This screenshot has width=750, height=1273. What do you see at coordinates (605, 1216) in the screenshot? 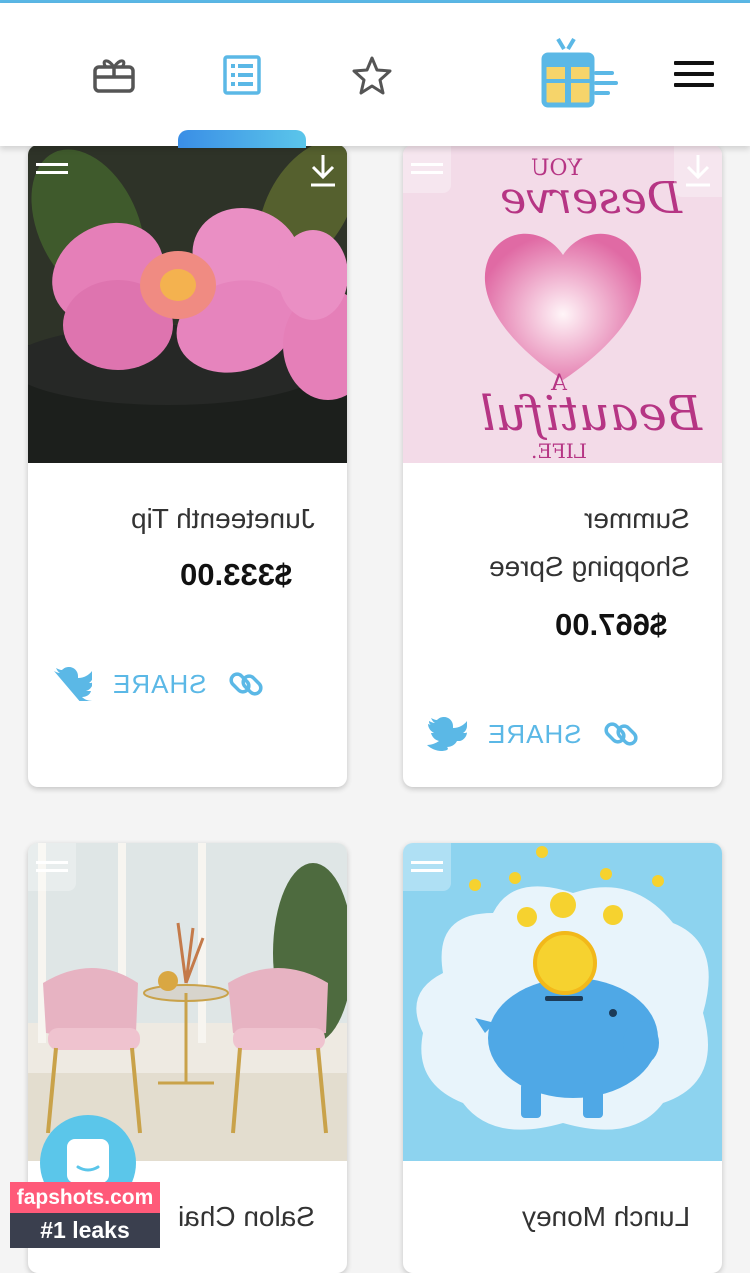
I see `card-title: Lunch Money` at bounding box center [605, 1216].